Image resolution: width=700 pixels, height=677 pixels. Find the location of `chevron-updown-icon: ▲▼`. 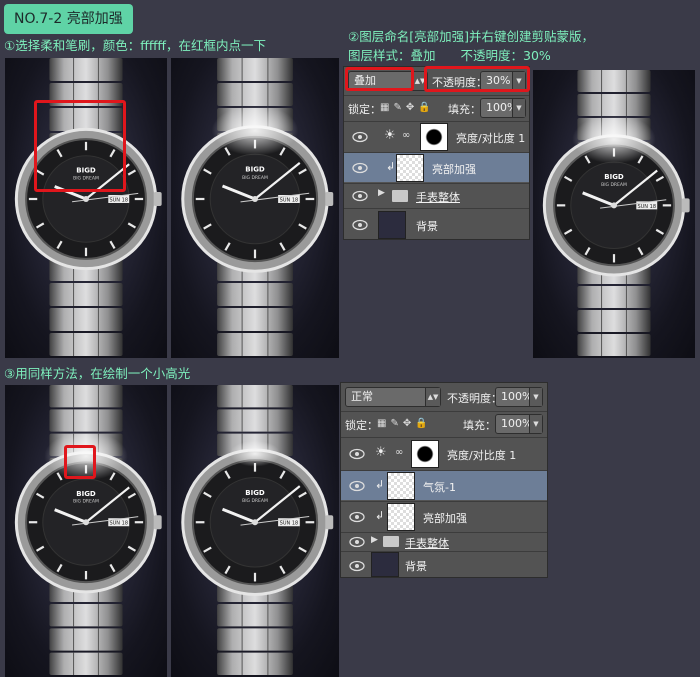

chevron-updown-icon: ▲▼ is located at coordinates (432, 397).